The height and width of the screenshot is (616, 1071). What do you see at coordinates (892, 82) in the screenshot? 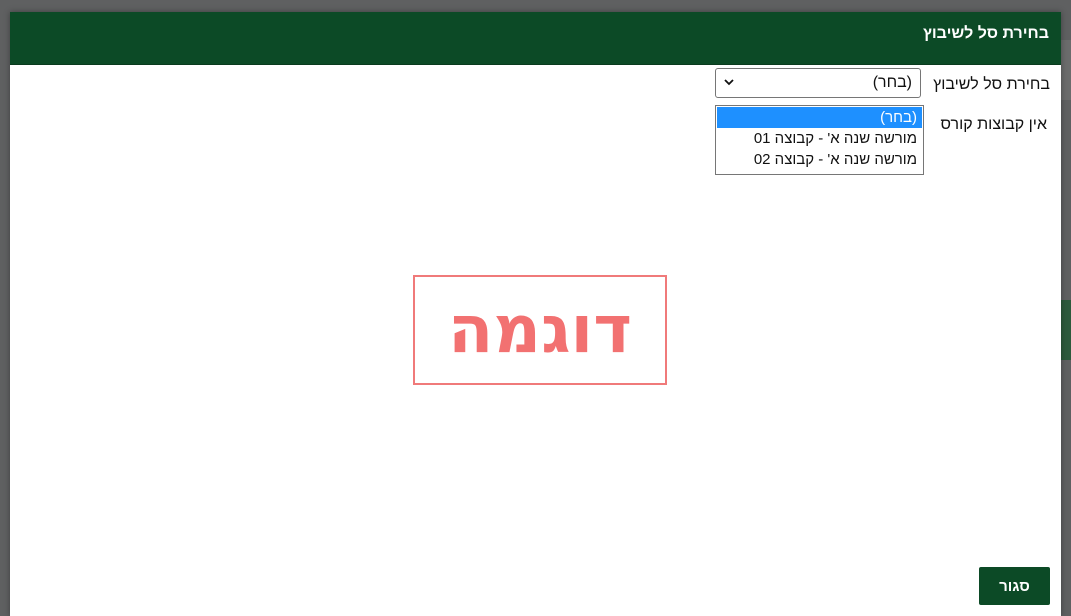
I see `basket-select-value: (בחר)` at bounding box center [892, 82].